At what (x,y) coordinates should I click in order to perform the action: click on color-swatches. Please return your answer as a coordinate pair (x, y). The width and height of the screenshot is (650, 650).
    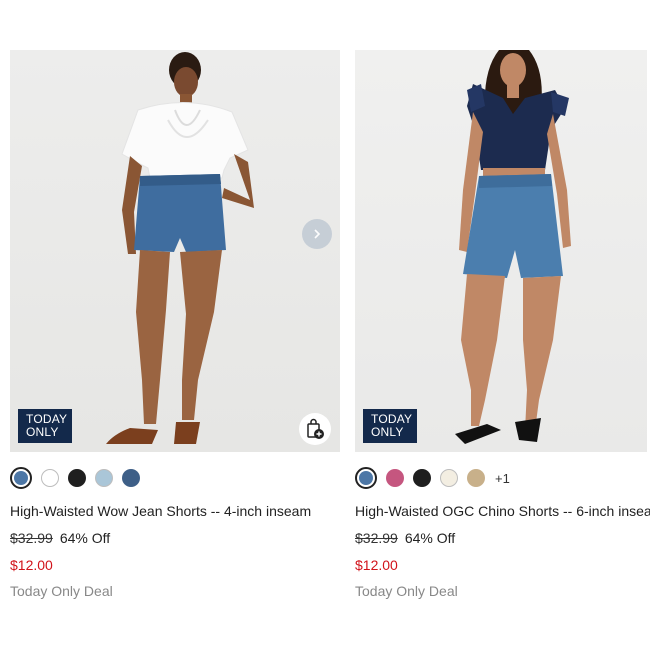
    Looking at the image, I should click on (175, 478).